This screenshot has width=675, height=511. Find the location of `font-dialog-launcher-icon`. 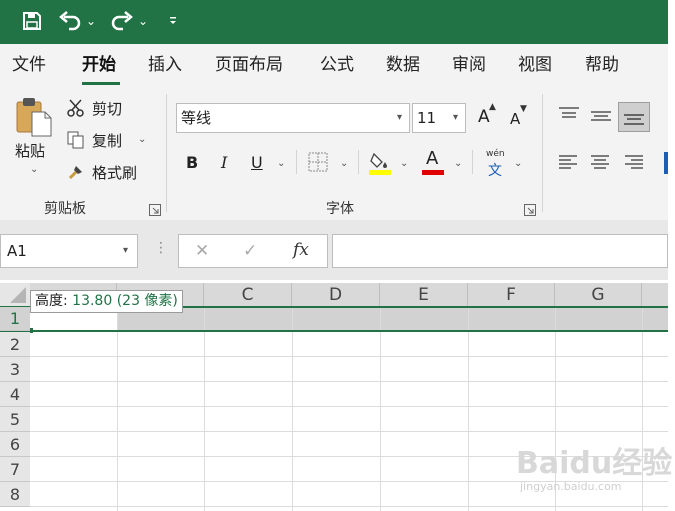

font-dialog-launcher-icon is located at coordinates (530, 210).